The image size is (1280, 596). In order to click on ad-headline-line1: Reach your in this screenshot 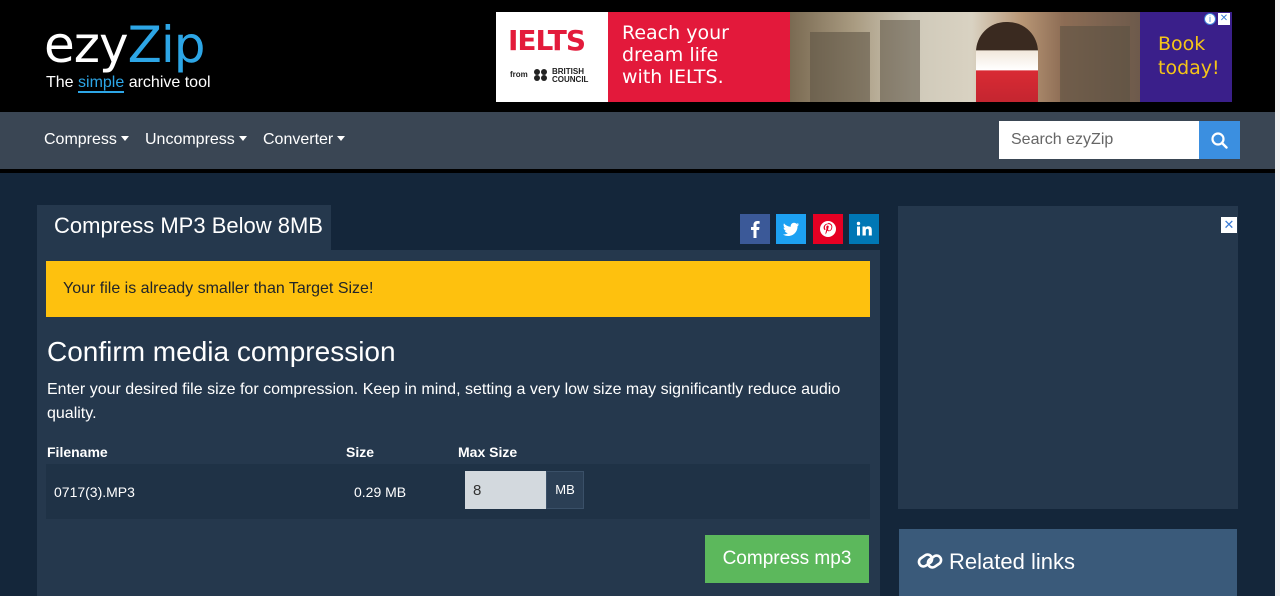, I will do `click(675, 33)`.